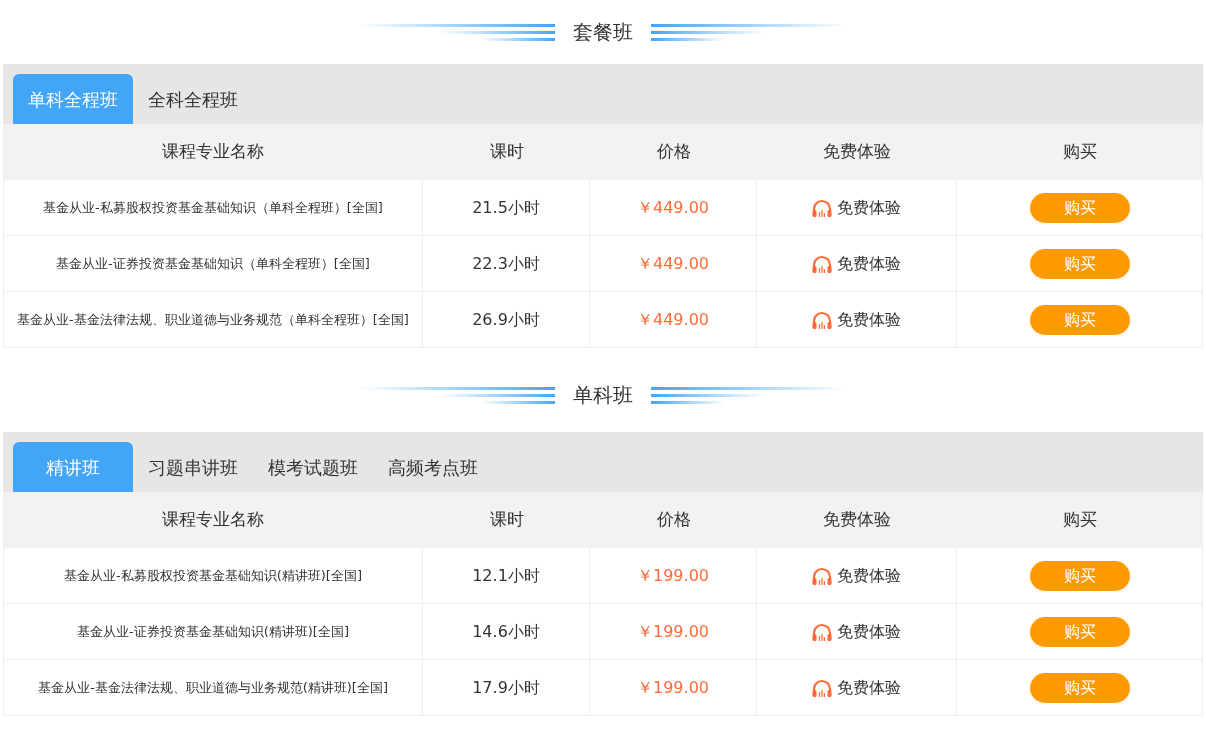 The width and height of the screenshot is (1206, 752). Describe the element at coordinates (313, 467) in the screenshot. I see `tab: 模考试题班` at that location.